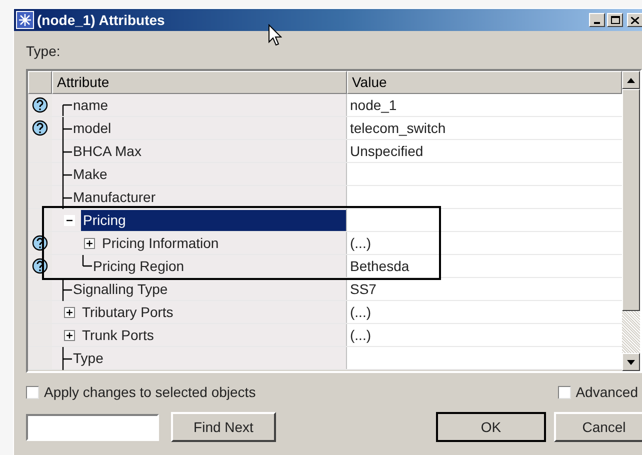 This screenshot has width=642, height=455. What do you see at coordinates (484, 128) in the screenshot?
I see `value-cell: telecom_switch` at bounding box center [484, 128].